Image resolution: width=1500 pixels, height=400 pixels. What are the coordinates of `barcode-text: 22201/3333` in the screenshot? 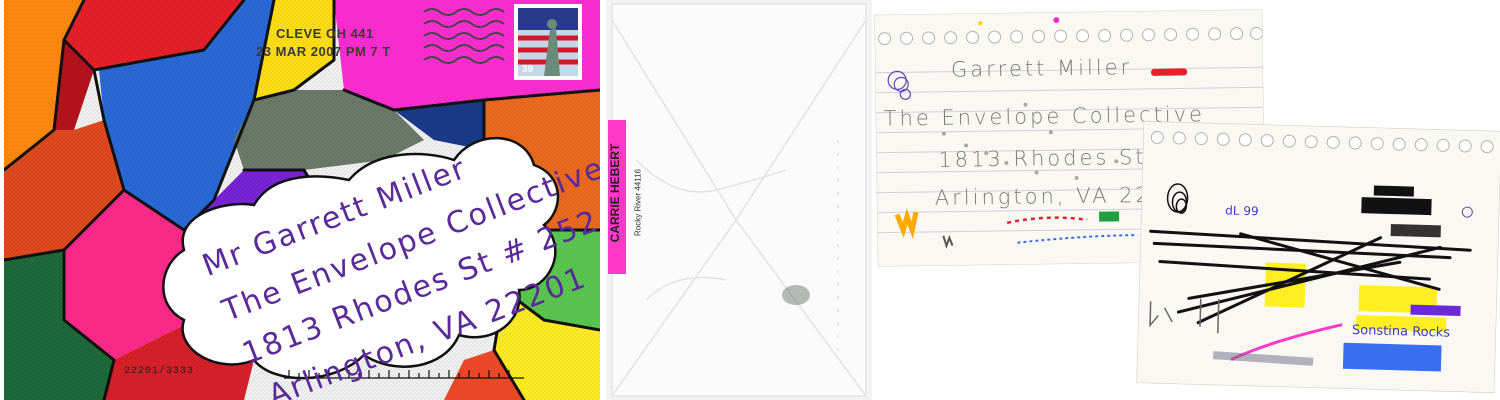 It's located at (159, 371).